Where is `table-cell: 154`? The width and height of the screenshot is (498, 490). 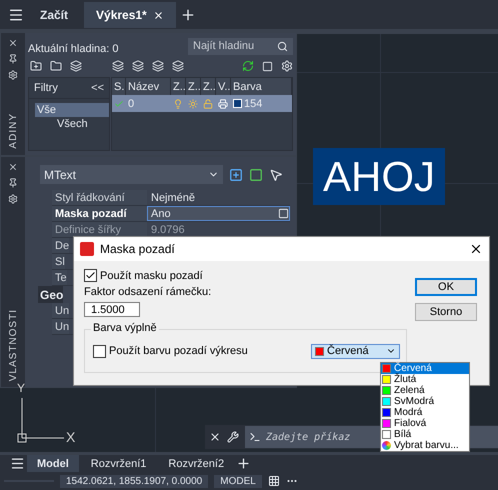 table-cell: 154 is located at coordinates (253, 104).